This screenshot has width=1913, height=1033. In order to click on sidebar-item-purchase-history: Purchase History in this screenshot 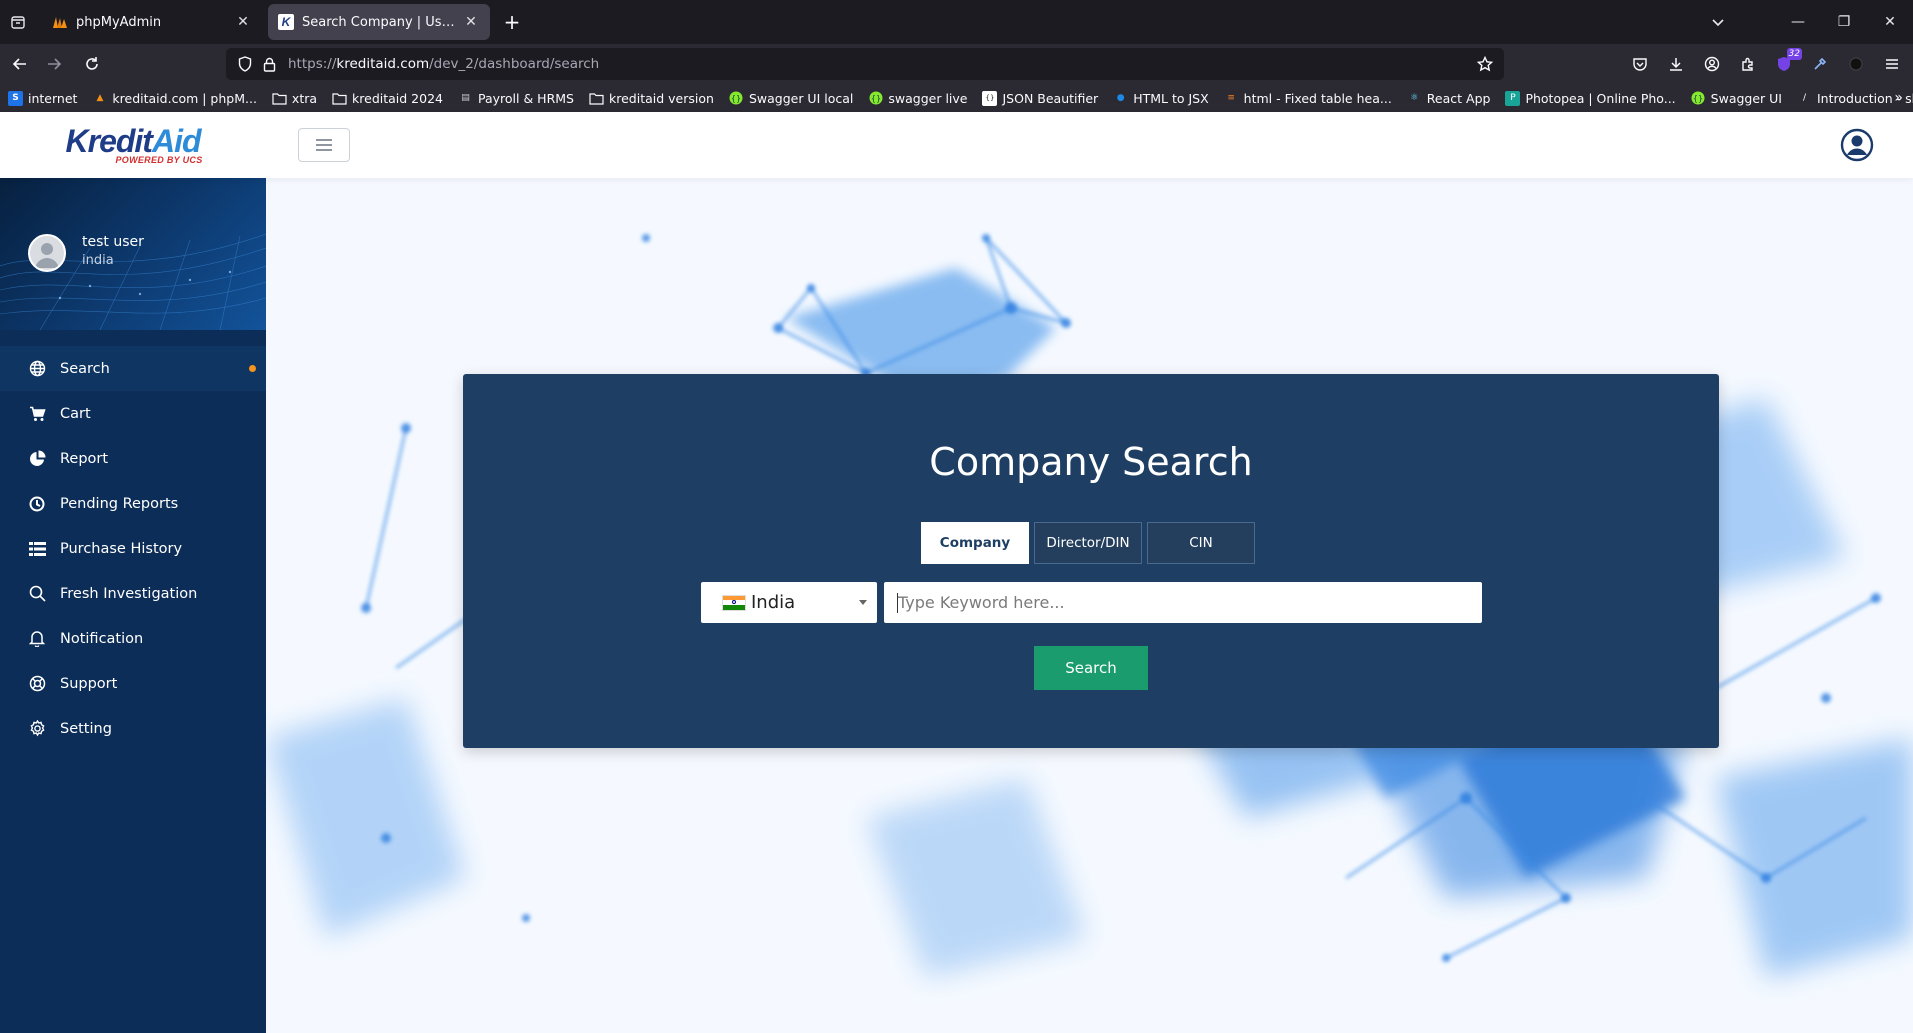, I will do `click(133, 548)`.